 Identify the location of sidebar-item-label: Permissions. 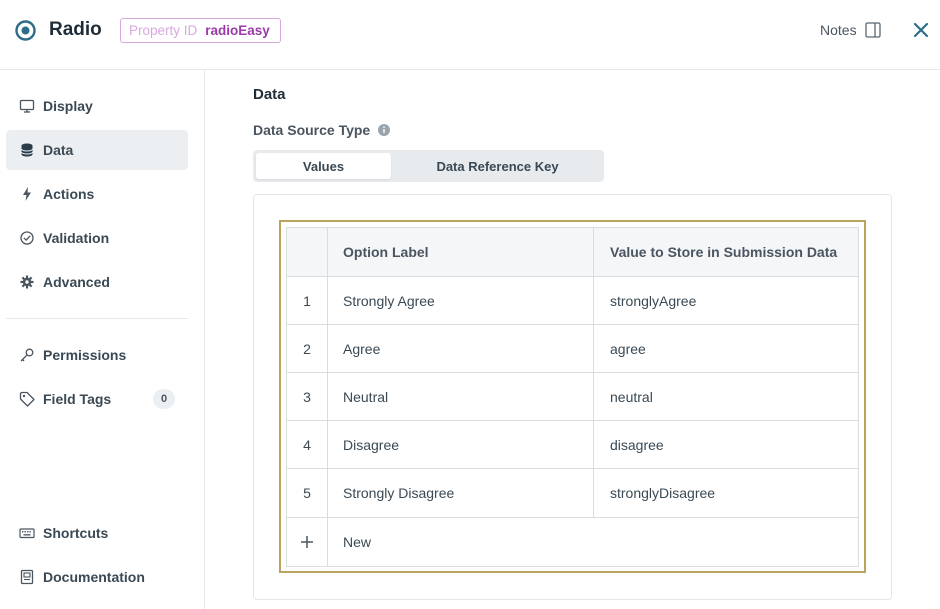
(85, 355).